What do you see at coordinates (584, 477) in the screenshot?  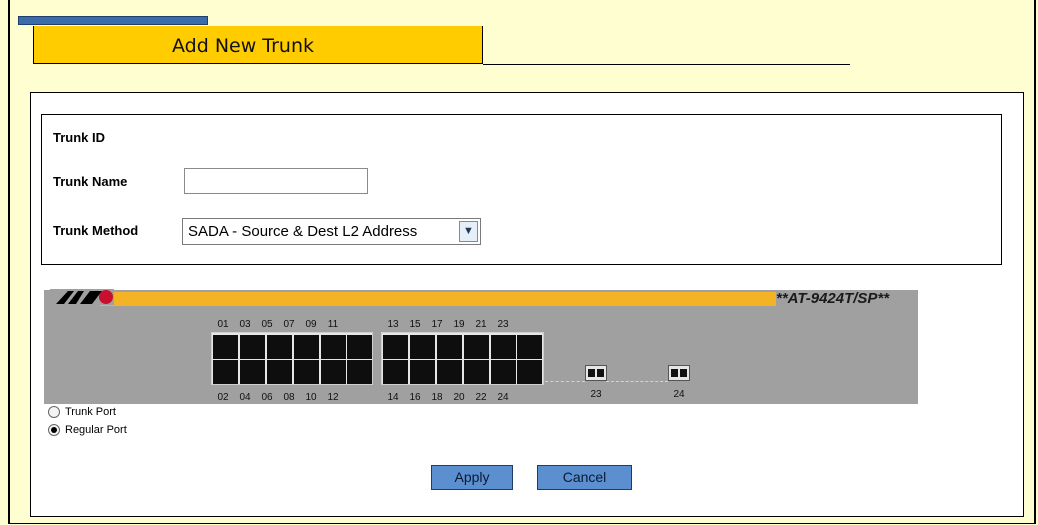 I see `cancel-button: Cancel` at bounding box center [584, 477].